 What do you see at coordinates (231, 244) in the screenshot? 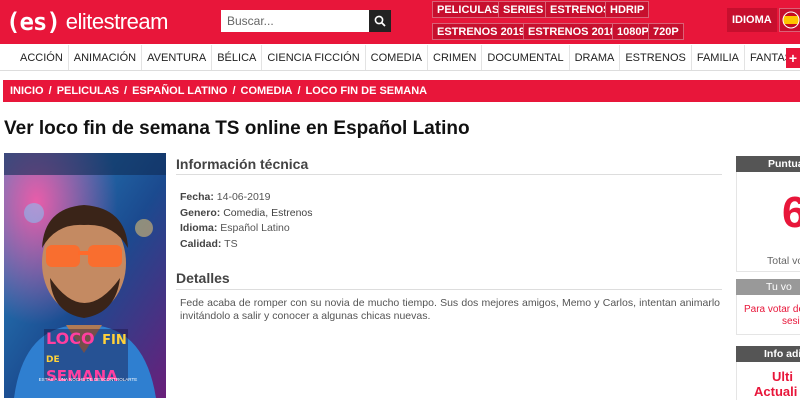
I see `calidad-value: TS` at bounding box center [231, 244].